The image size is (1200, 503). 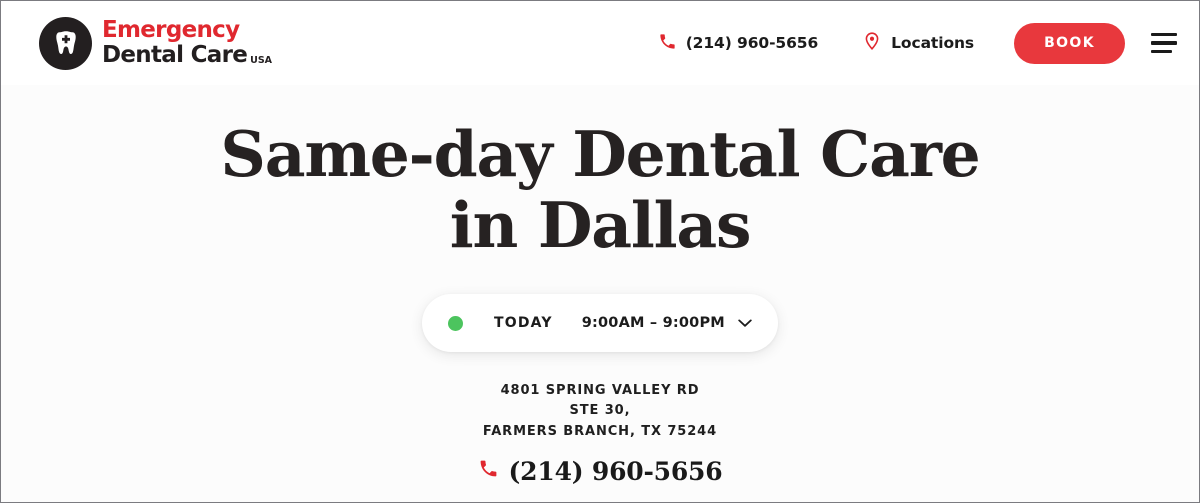 What do you see at coordinates (1069, 43) in the screenshot?
I see `book-button: BOOK` at bounding box center [1069, 43].